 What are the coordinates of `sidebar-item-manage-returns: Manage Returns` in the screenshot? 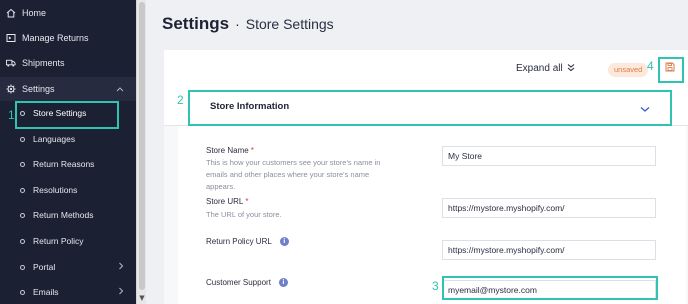 It's located at (68, 38).